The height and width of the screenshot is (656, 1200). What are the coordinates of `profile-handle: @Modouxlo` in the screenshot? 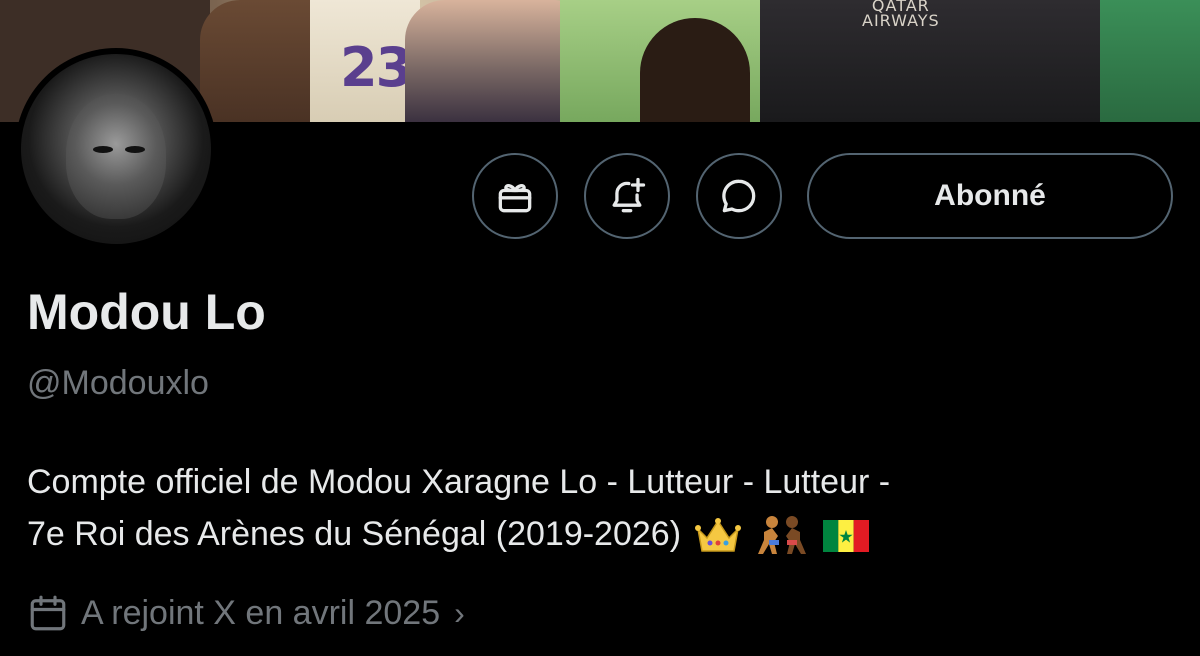 It's located at (118, 383).